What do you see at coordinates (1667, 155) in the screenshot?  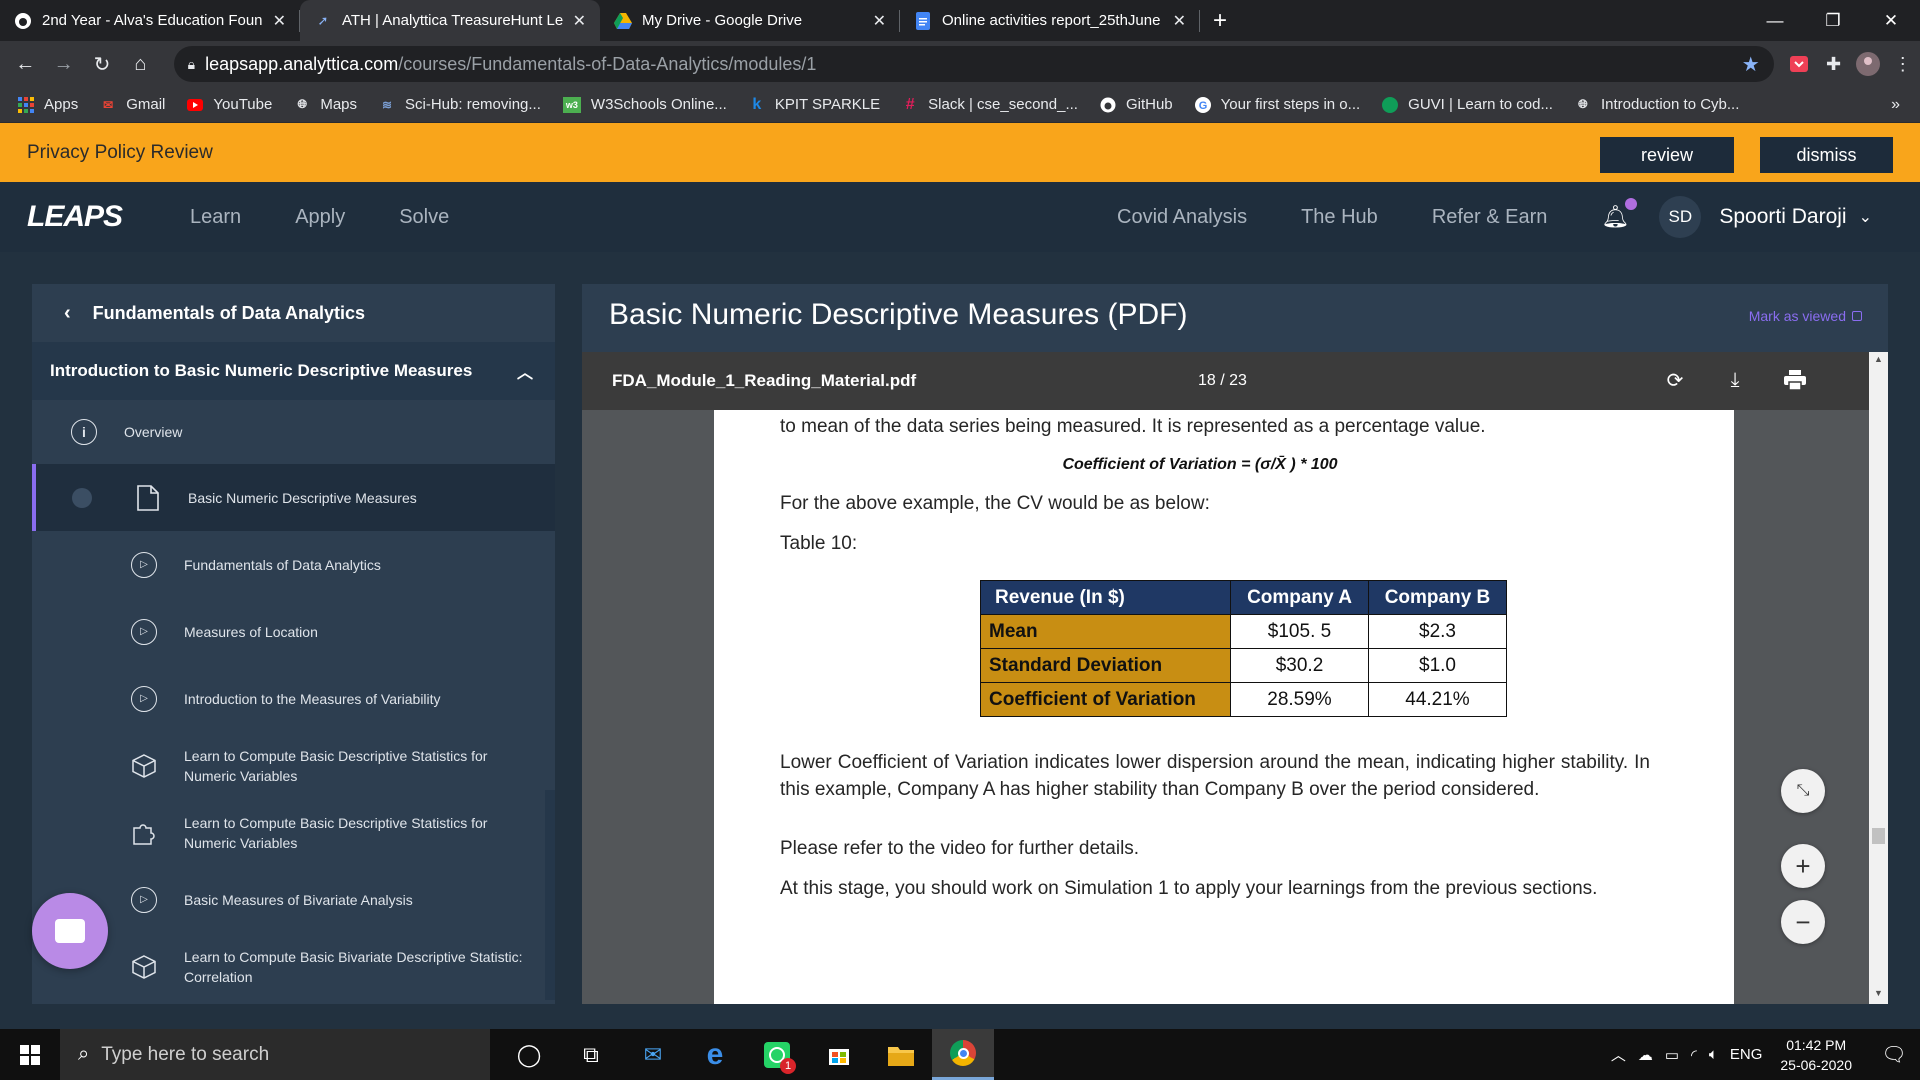 I see `review-button: review` at bounding box center [1667, 155].